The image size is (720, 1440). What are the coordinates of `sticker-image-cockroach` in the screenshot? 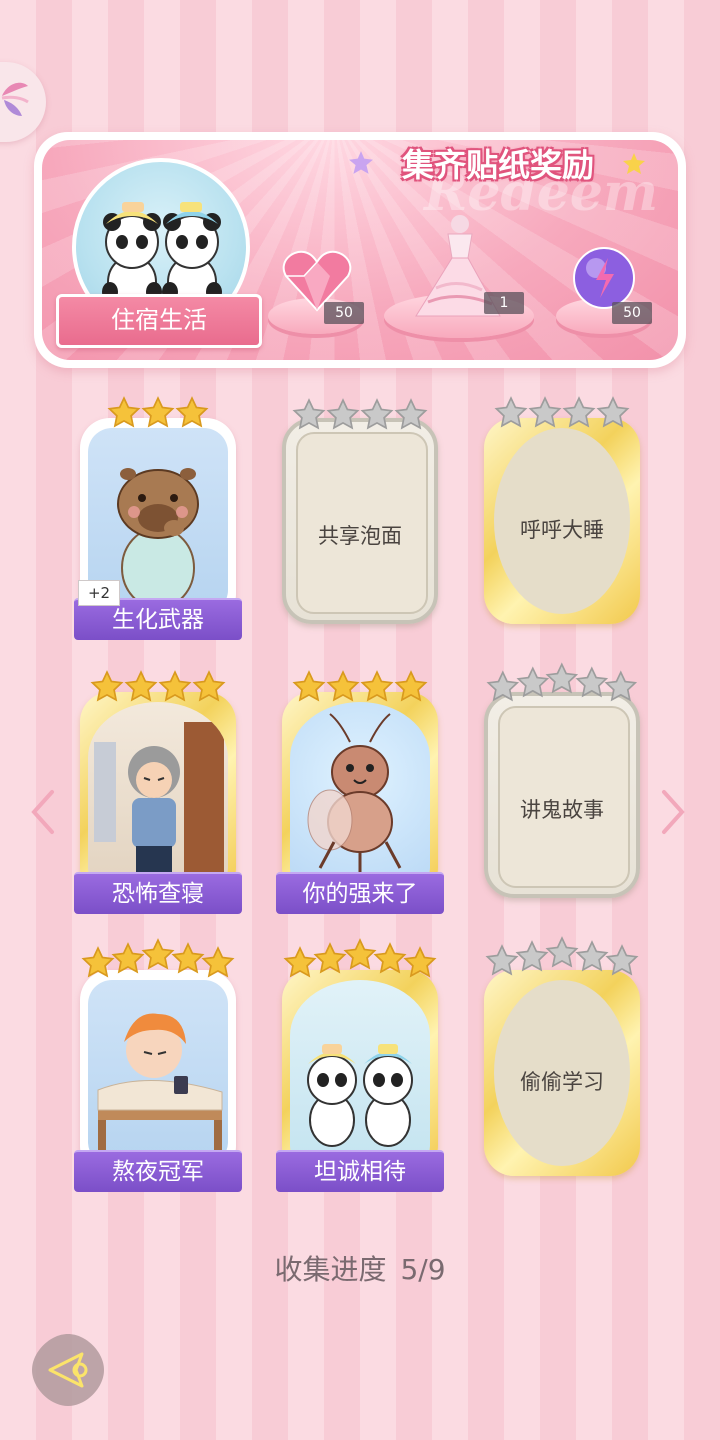 It's located at (360, 795).